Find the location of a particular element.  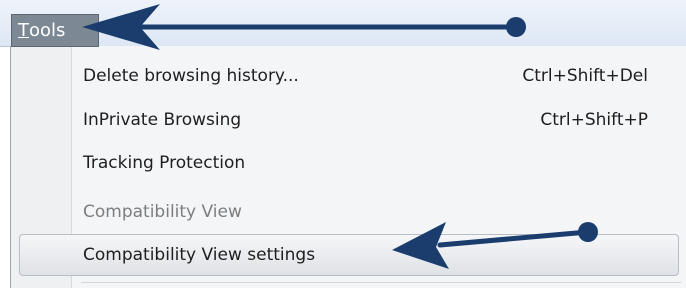

arrow-to-tools-menu is located at coordinates (304, 27).